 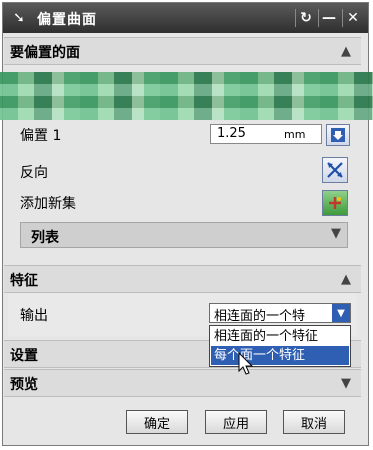 I want to click on ok-button: 确定, so click(x=157, y=422).